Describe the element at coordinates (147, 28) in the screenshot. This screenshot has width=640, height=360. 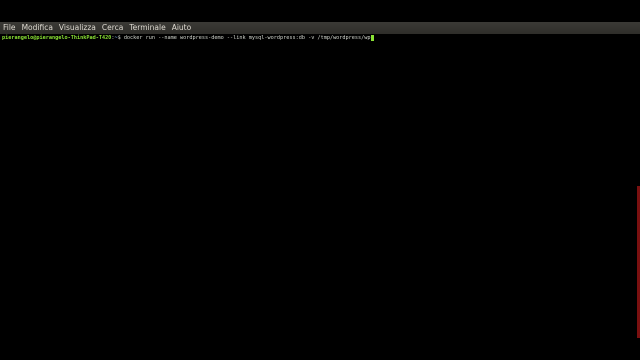
I see `menu-terminale: Terminale` at that location.